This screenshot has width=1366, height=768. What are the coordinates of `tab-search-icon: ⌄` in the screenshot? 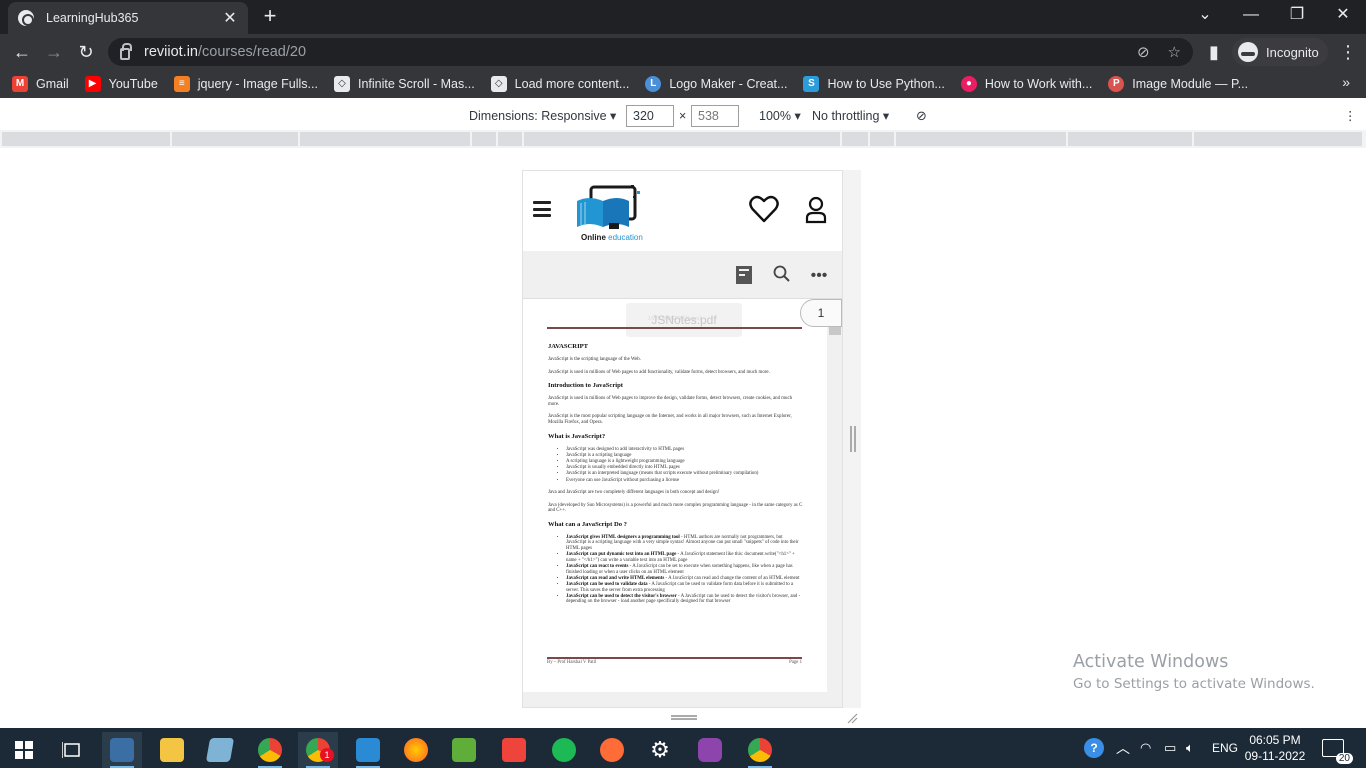 It's located at (1205, 16).